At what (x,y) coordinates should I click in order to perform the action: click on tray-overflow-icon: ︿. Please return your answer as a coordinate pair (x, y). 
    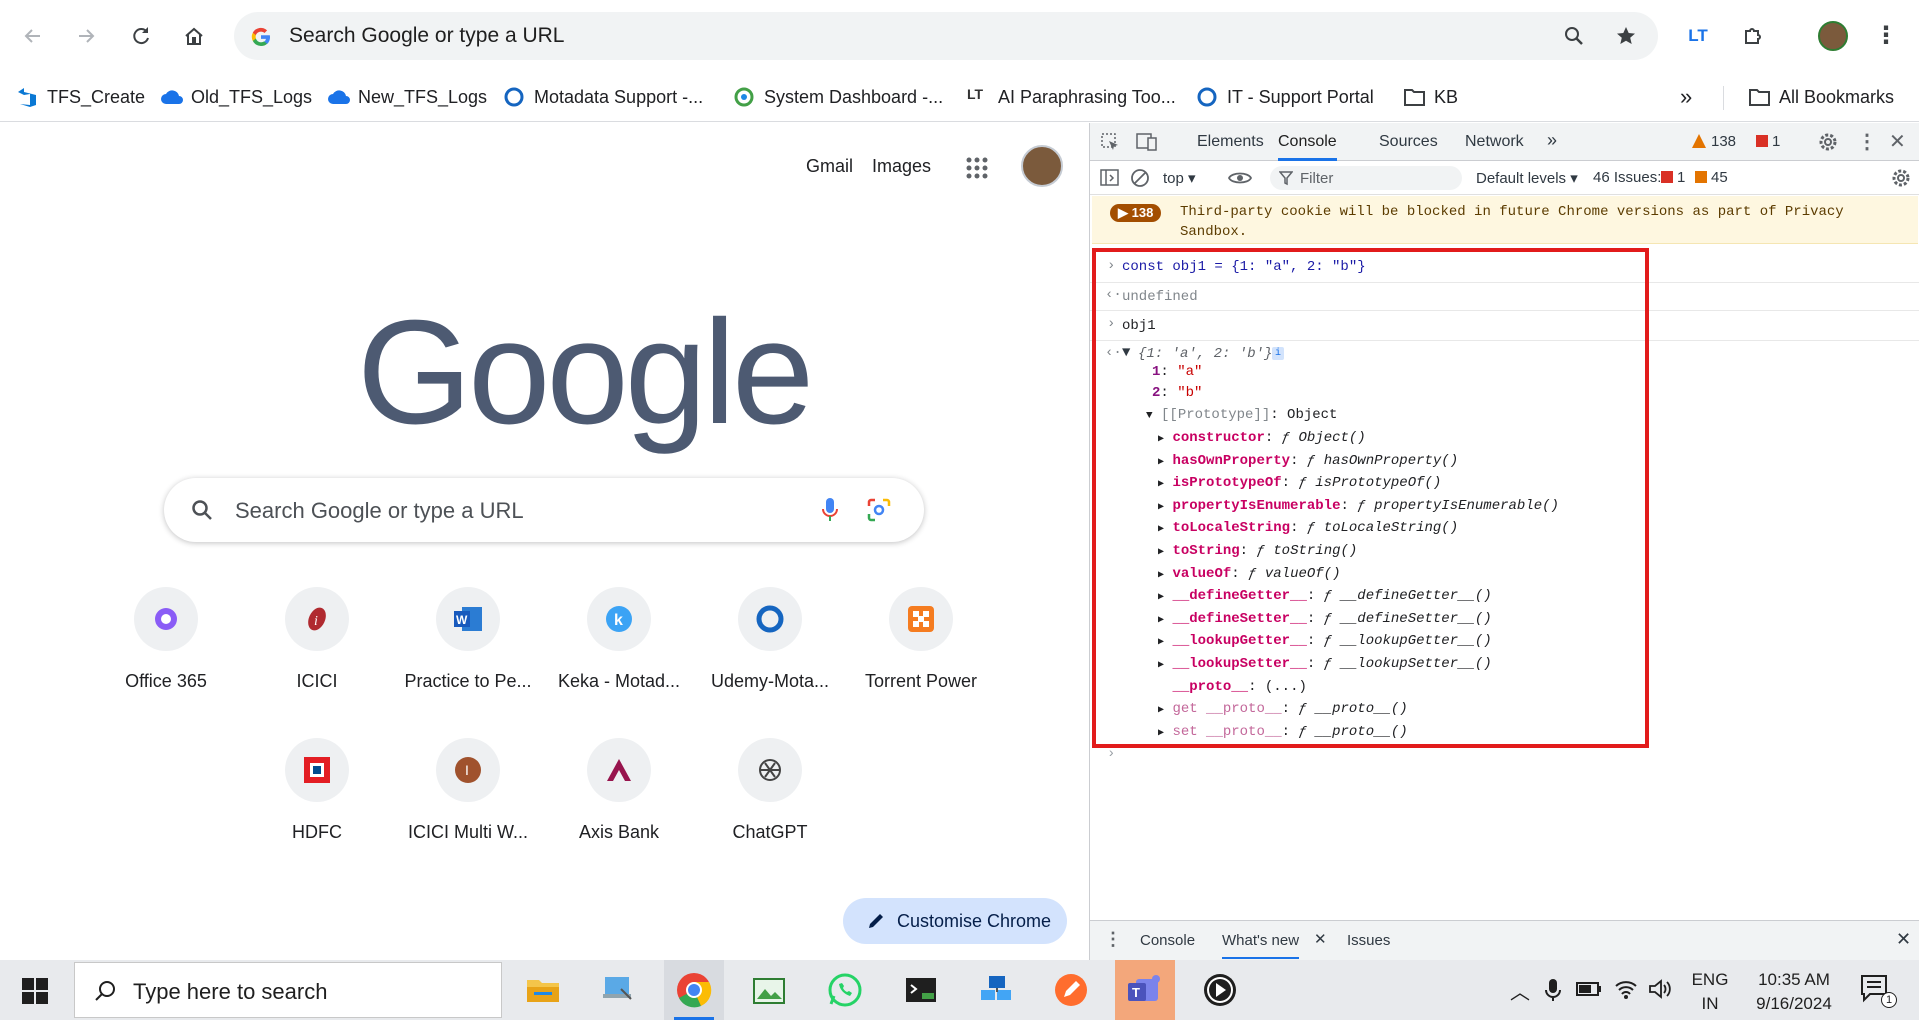
    Looking at the image, I should click on (1520, 990).